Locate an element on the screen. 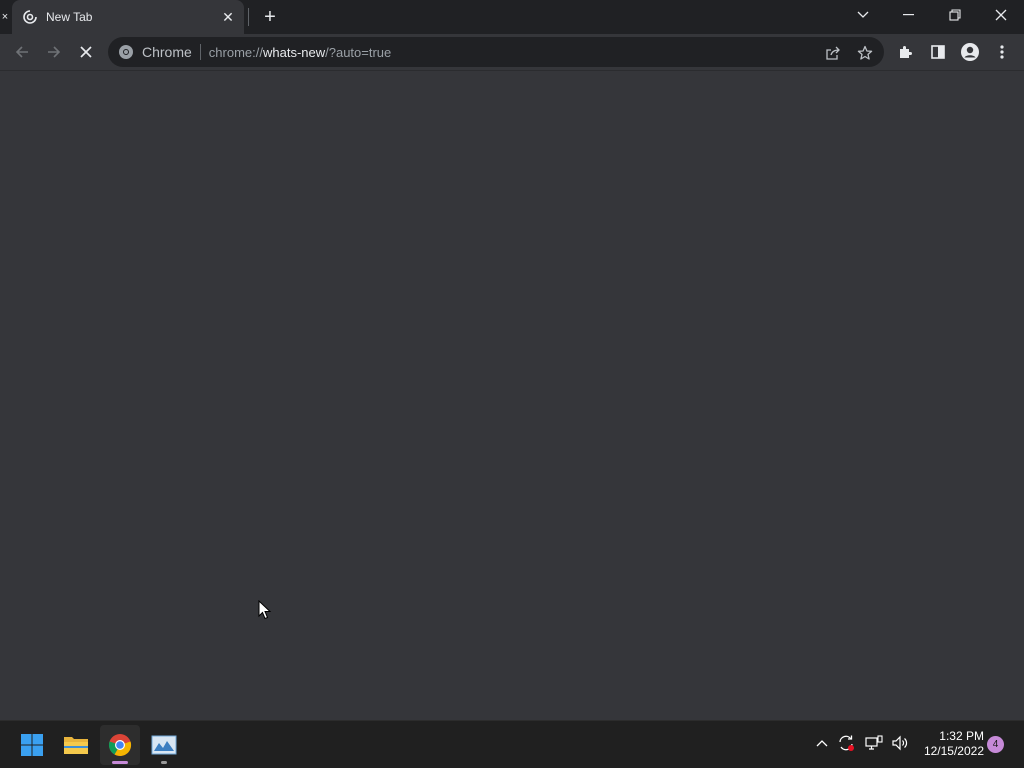  bookmark-button is located at coordinates (865, 53).